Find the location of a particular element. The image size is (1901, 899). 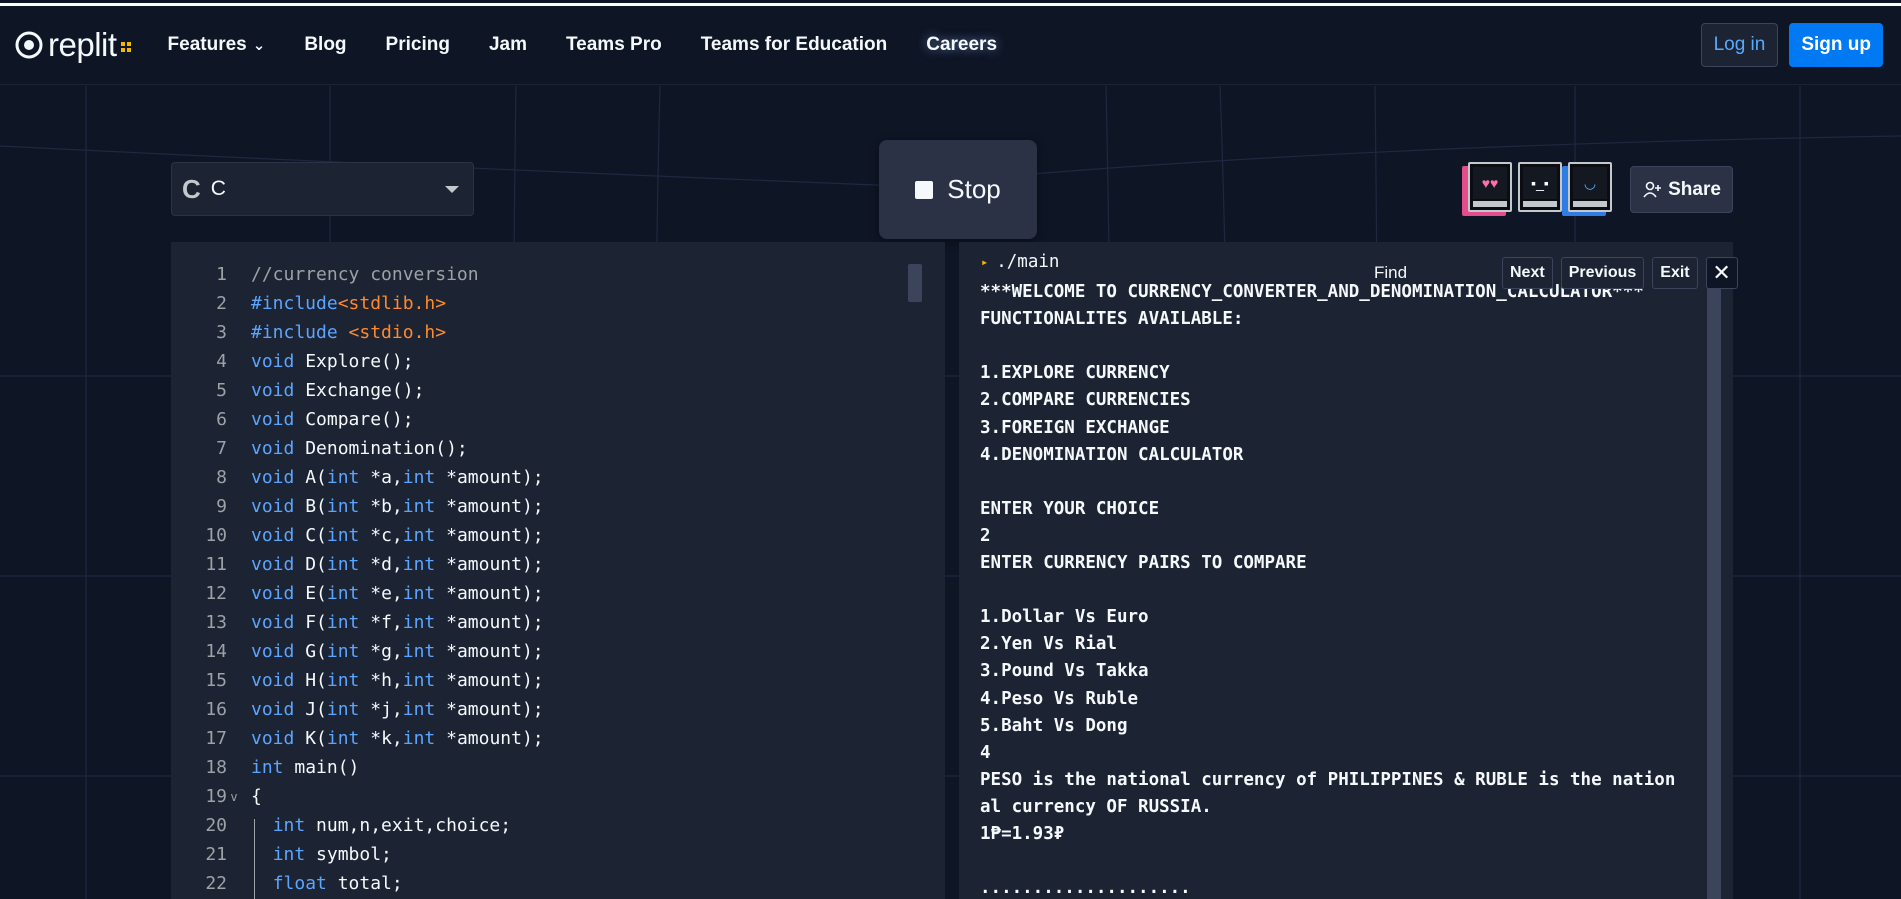

console-line: 1.EXPLORE CURRENCY is located at coordinates (1075, 373).